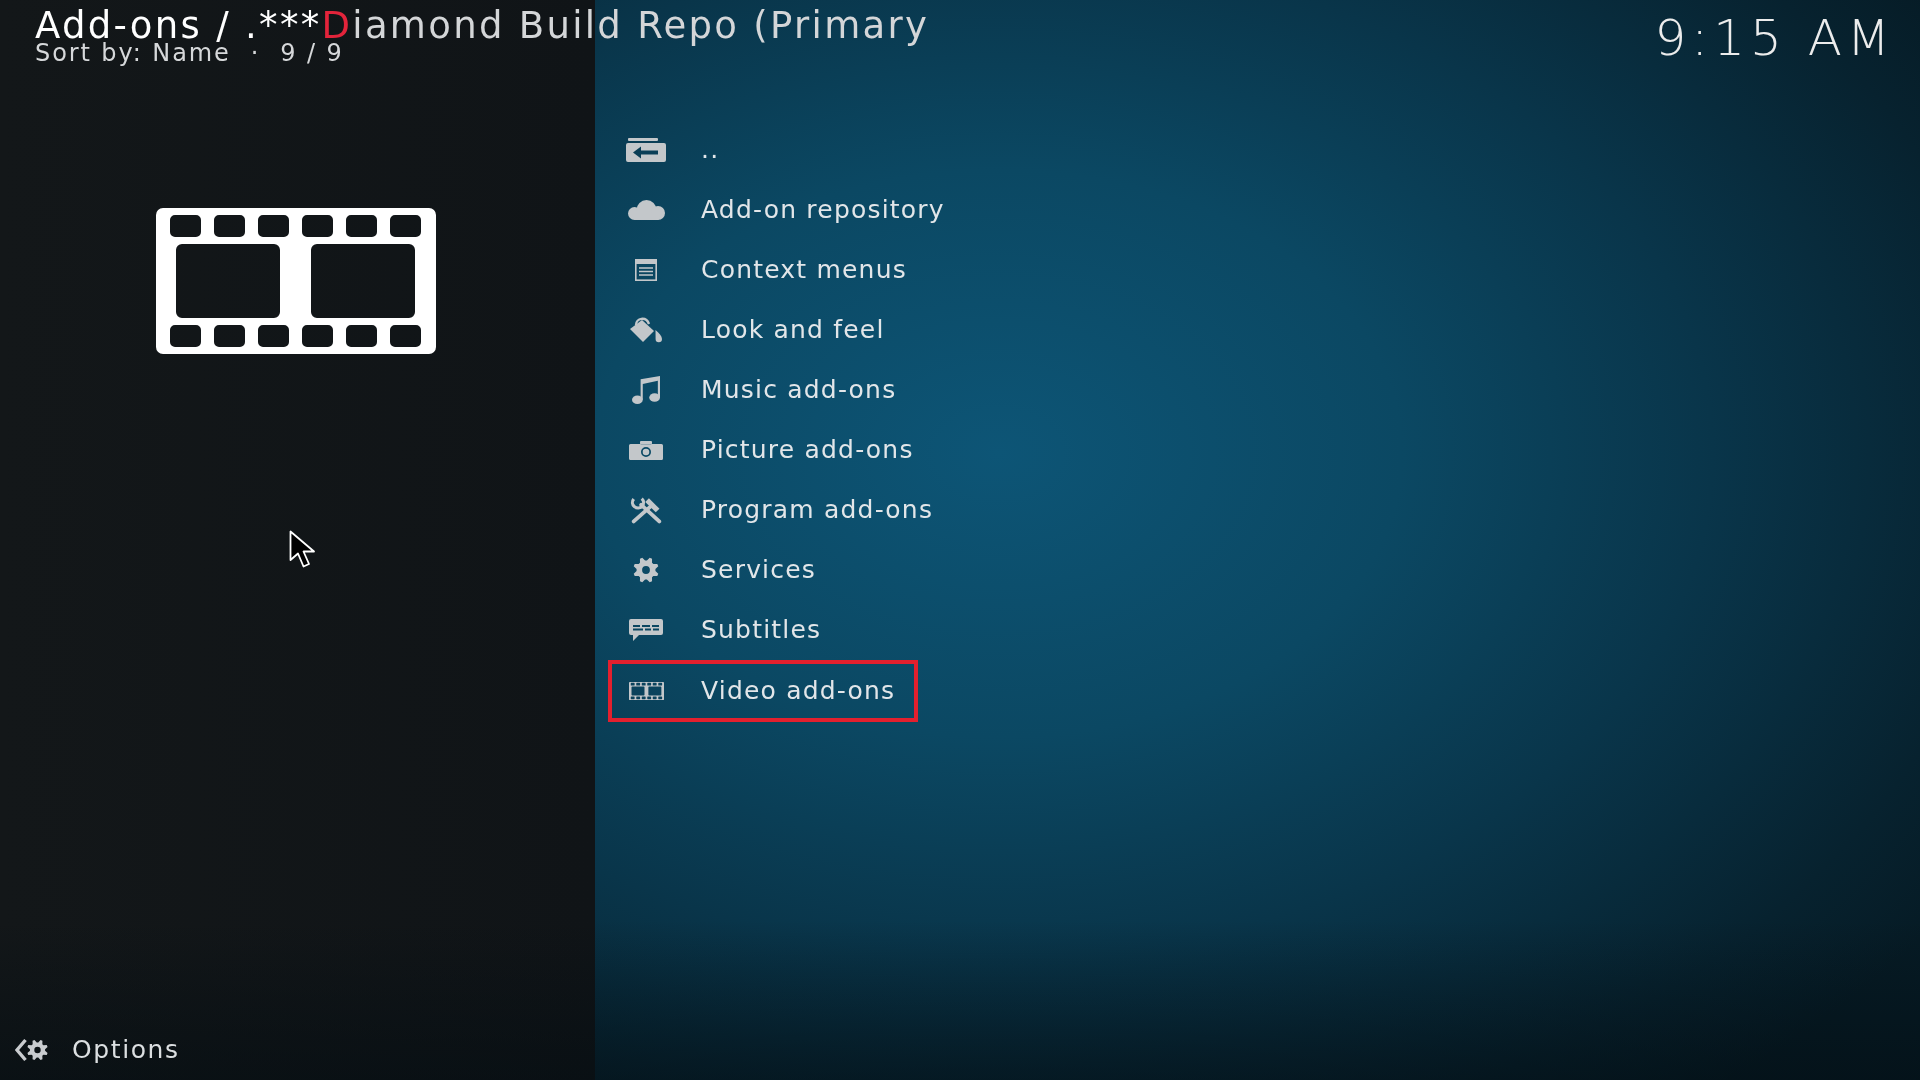  What do you see at coordinates (646, 270) in the screenshot?
I see `document-list-icon` at bounding box center [646, 270].